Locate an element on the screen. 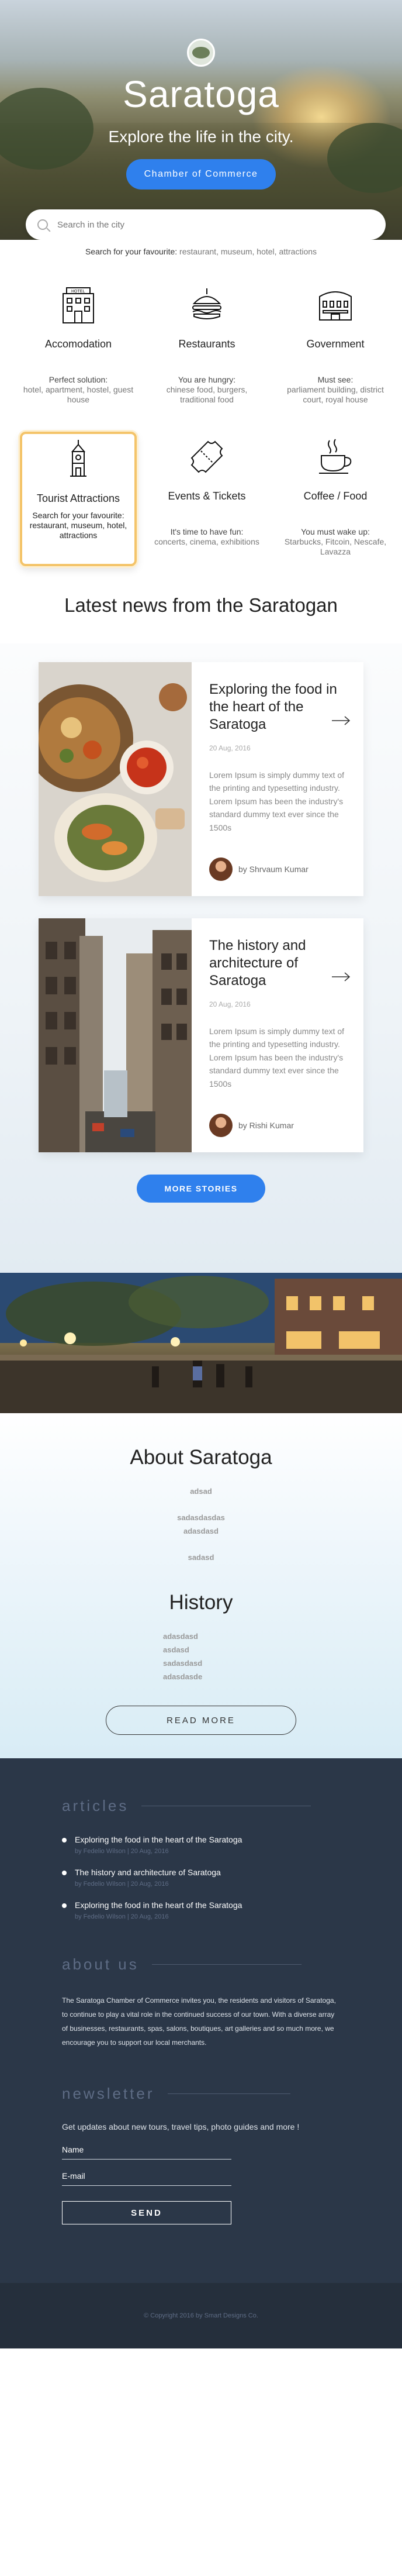  author-name: by Shrvaum Kumar is located at coordinates (273, 869).